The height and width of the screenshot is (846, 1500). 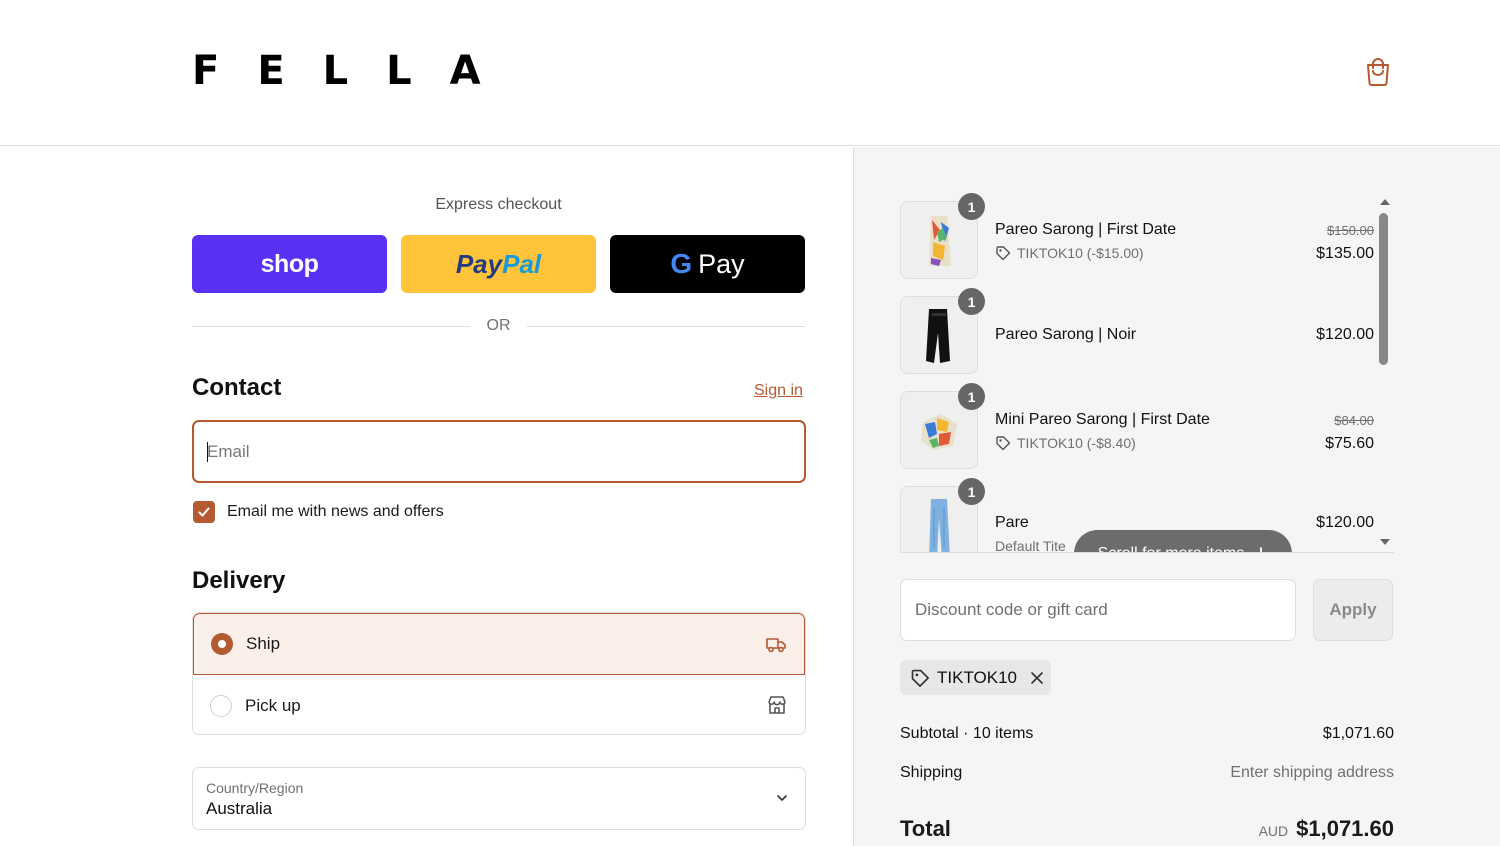 I want to click on item-discount: TIKTOK10 (-$8.40), so click(x=1065, y=443).